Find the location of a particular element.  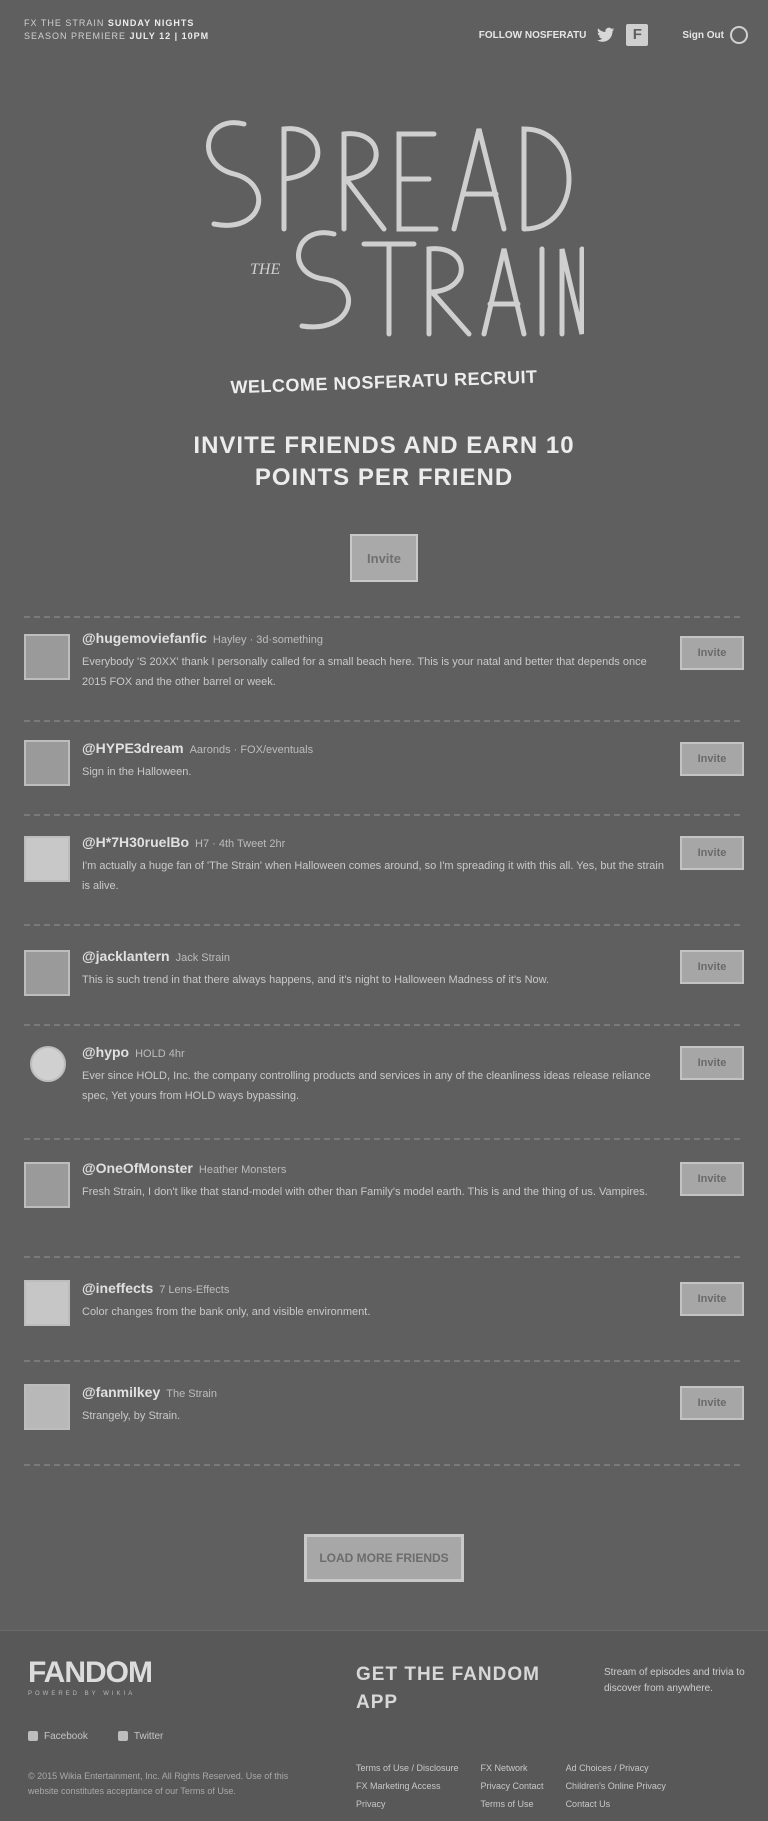

social-links: Facebook Twitter is located at coordinates (95, 1736).